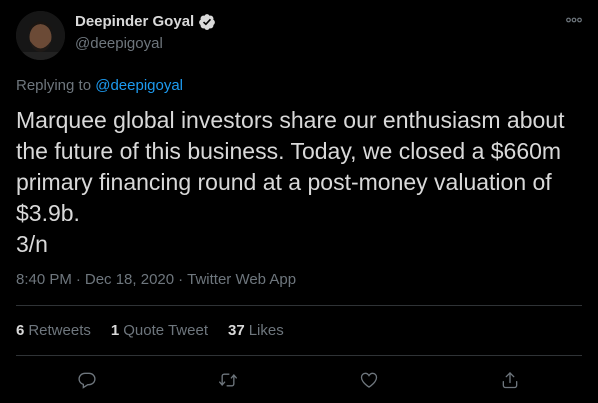 The image size is (598, 403). Describe the element at coordinates (134, 22) in the screenshot. I see `author-display-name: Deepinder Goyal` at that location.